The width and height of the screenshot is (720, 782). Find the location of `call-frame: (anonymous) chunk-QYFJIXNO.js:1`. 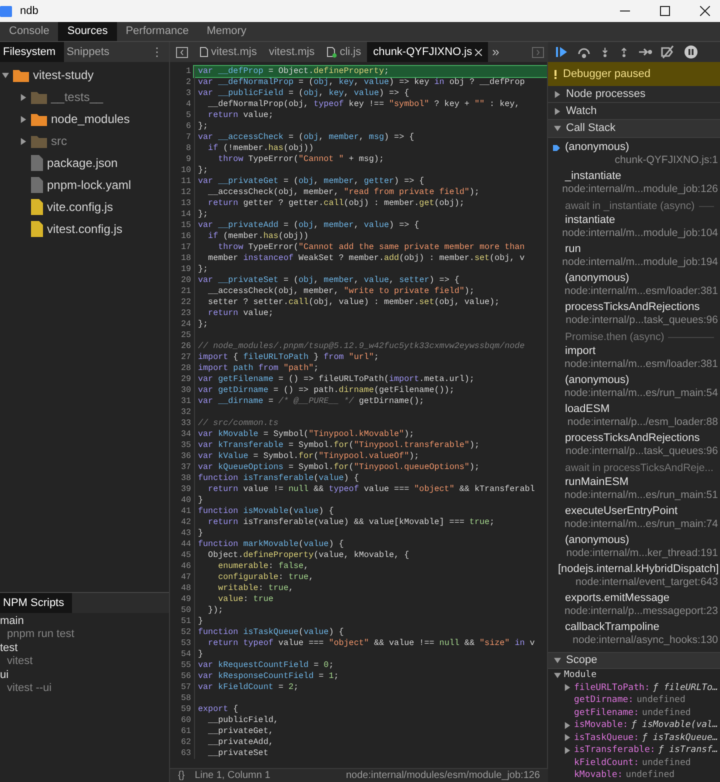

call-frame: (anonymous) chunk-QYFJIXNO.js:1 is located at coordinates (634, 155).